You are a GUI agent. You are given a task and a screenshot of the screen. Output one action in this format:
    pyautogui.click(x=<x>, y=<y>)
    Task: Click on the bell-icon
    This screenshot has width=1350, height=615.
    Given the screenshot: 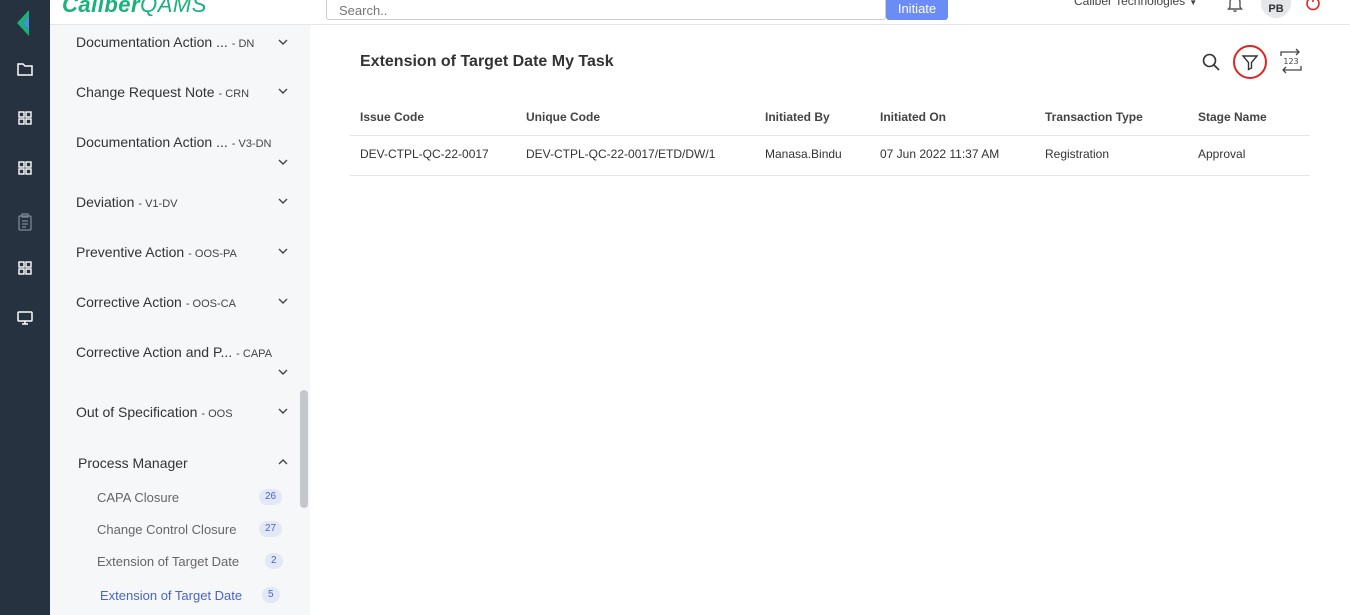 What is the action you would take?
    pyautogui.click(x=1235, y=6)
    